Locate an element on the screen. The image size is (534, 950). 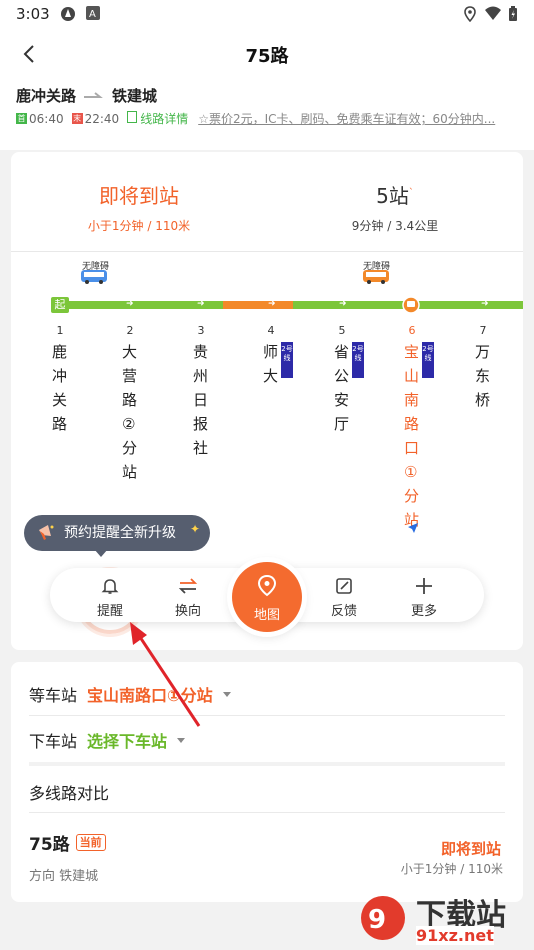
next-bus-arrival: 即将到站 小于1分钟 / 110米 is located at coordinates (139, 207).